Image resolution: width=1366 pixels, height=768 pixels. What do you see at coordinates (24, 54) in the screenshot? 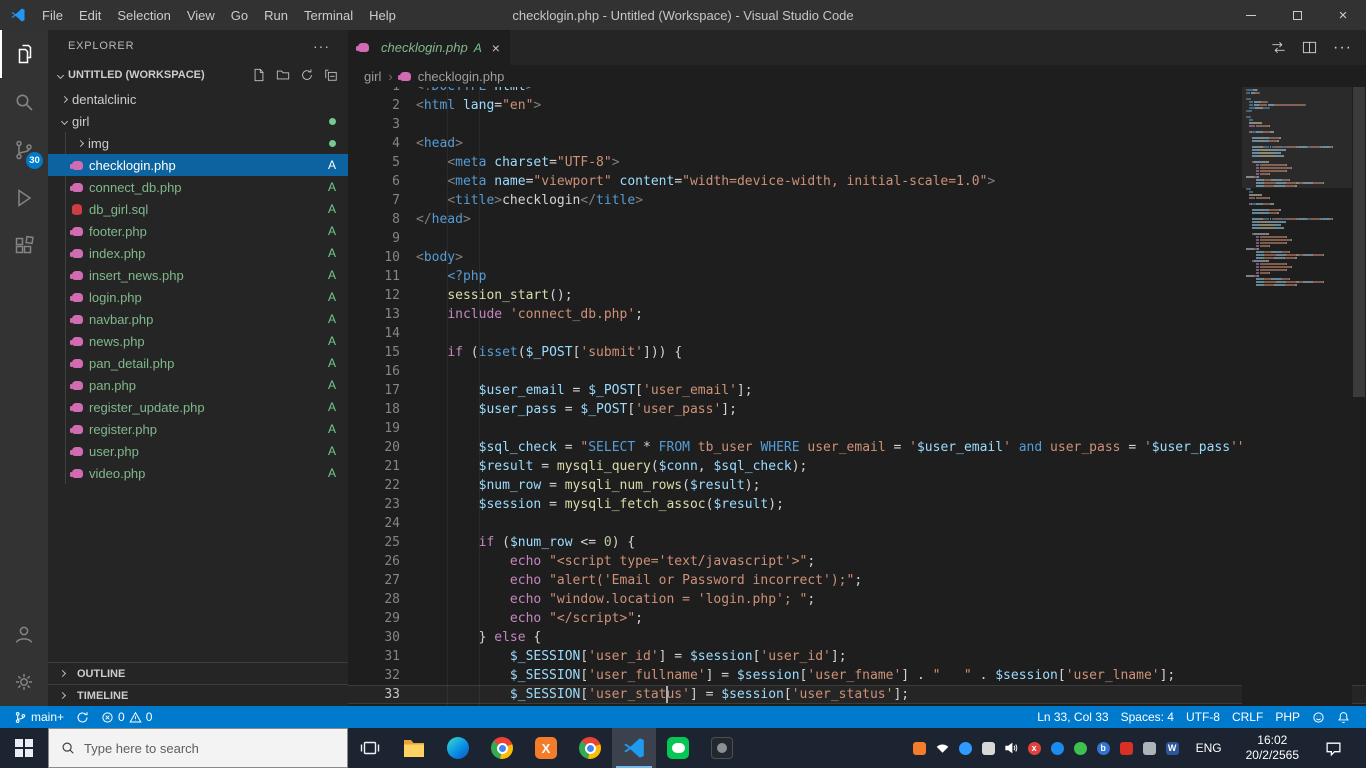
I see `explorer-activity-button` at bounding box center [24, 54].